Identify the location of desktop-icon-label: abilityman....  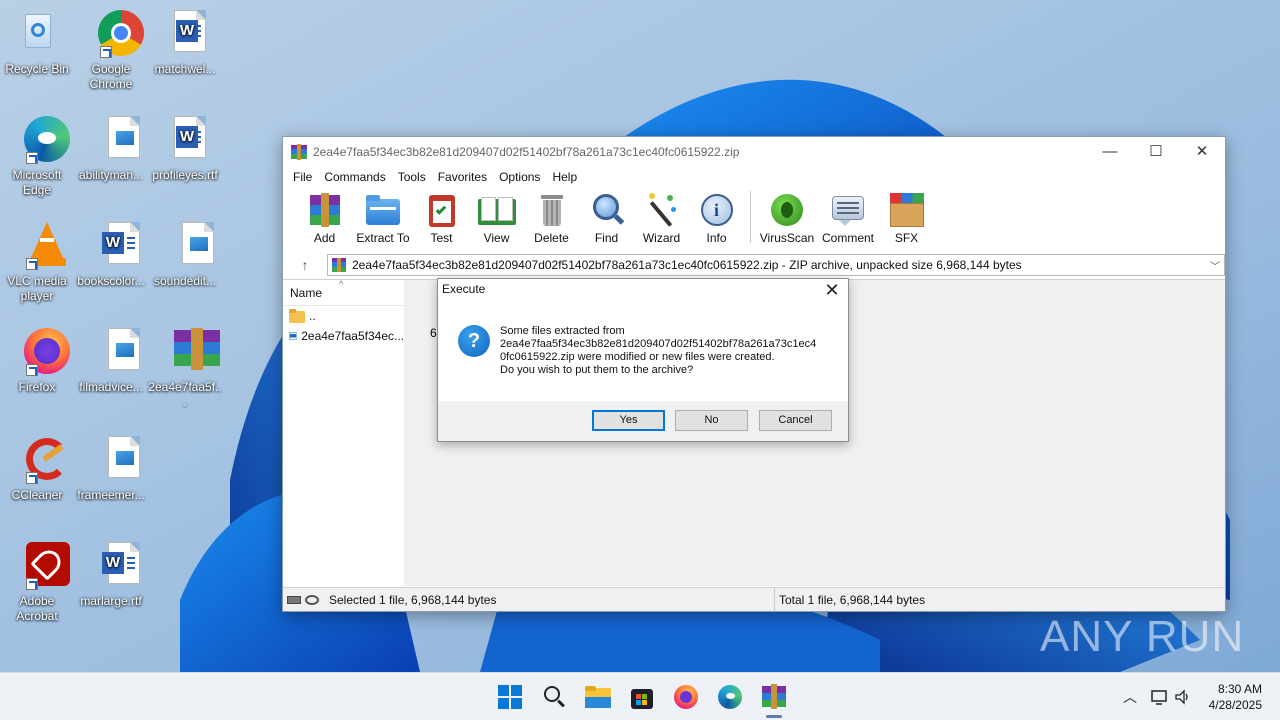
(111, 175).